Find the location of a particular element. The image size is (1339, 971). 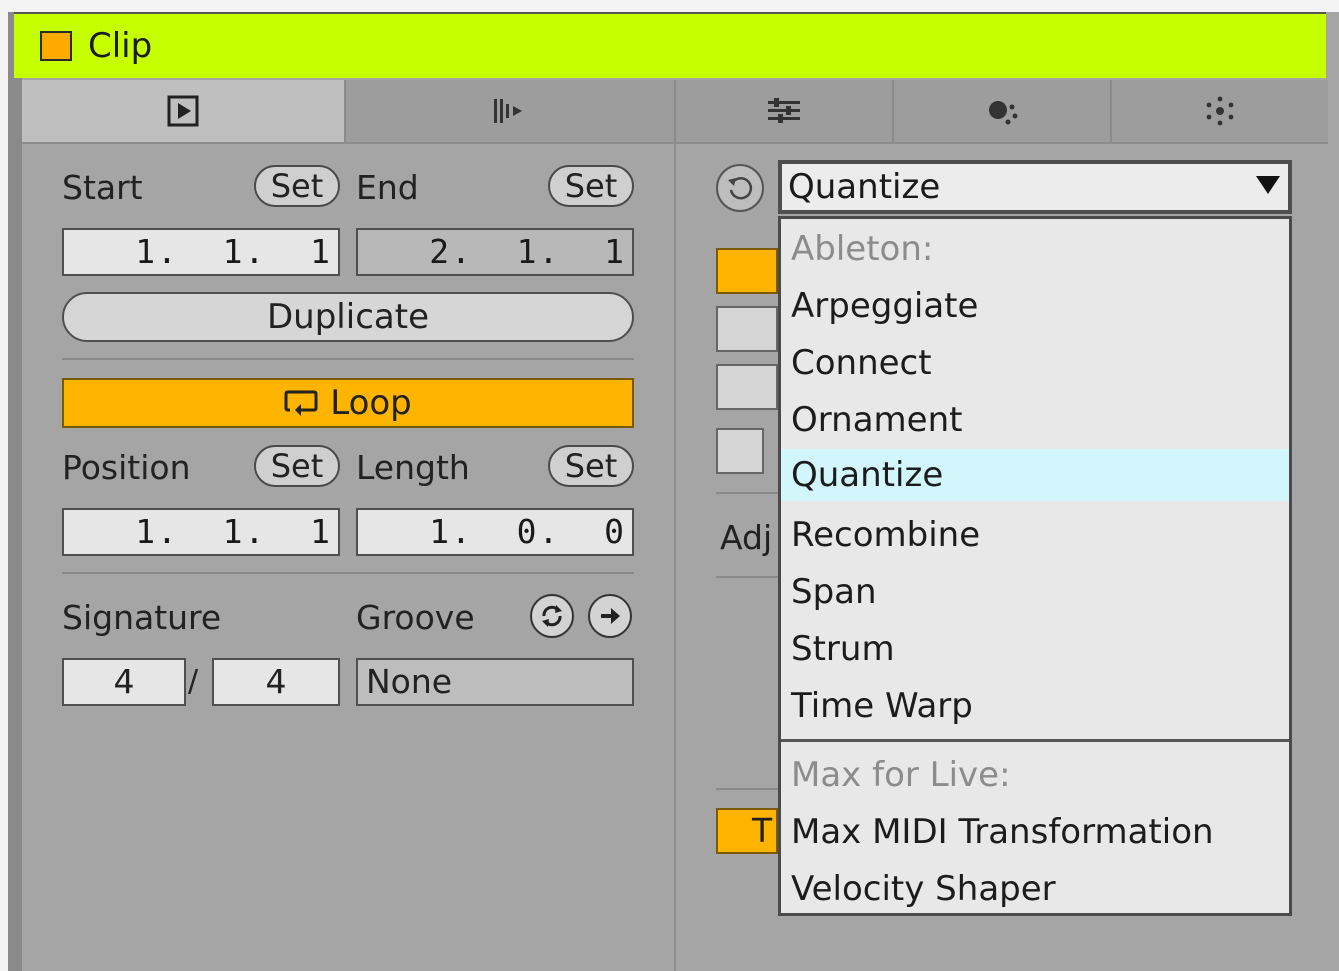

menu-item-max-midi-transformation: Max MIDI Transformation is located at coordinates (1035, 832).